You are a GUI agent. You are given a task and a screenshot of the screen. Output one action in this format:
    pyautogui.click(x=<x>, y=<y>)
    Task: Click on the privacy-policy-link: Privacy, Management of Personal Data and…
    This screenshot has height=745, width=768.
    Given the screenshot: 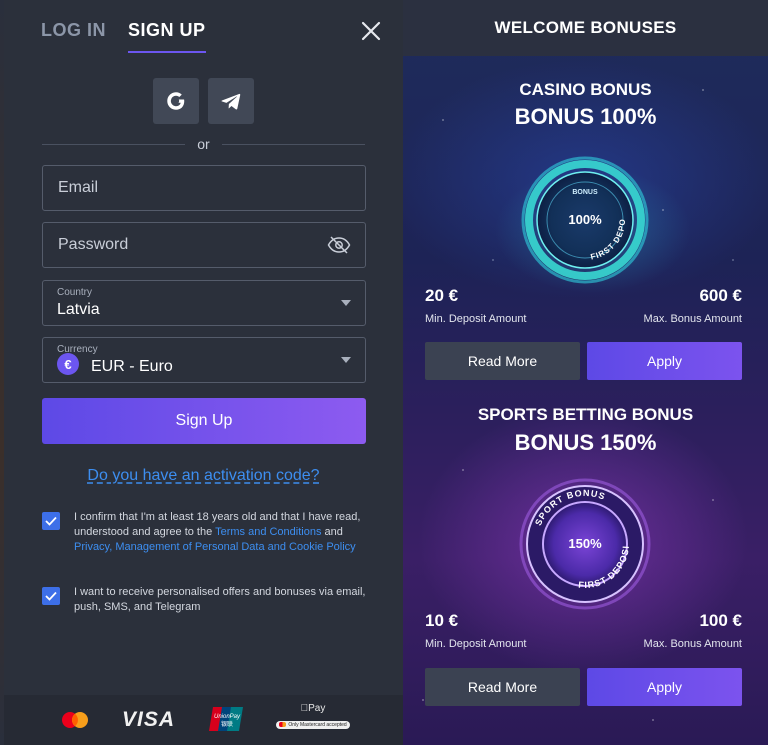 What is the action you would take?
    pyautogui.click(x=215, y=547)
    